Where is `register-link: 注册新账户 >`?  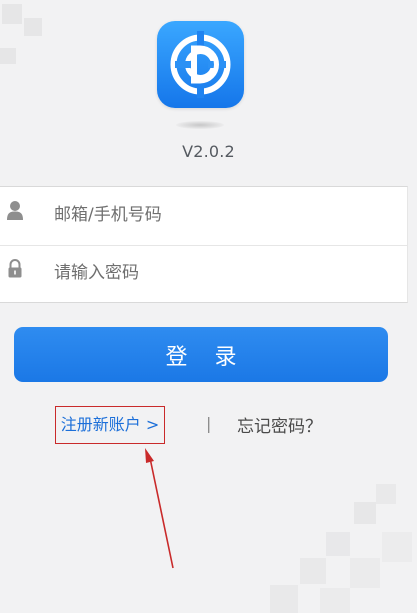 register-link: 注册新账户 > is located at coordinates (110, 425).